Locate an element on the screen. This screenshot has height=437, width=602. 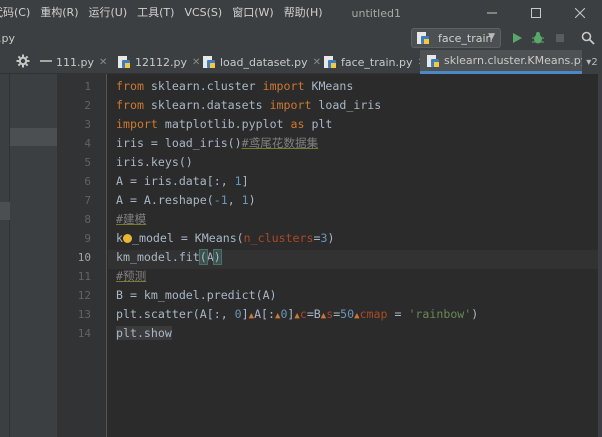
code-text: A[: is located at coordinates (265, 314).